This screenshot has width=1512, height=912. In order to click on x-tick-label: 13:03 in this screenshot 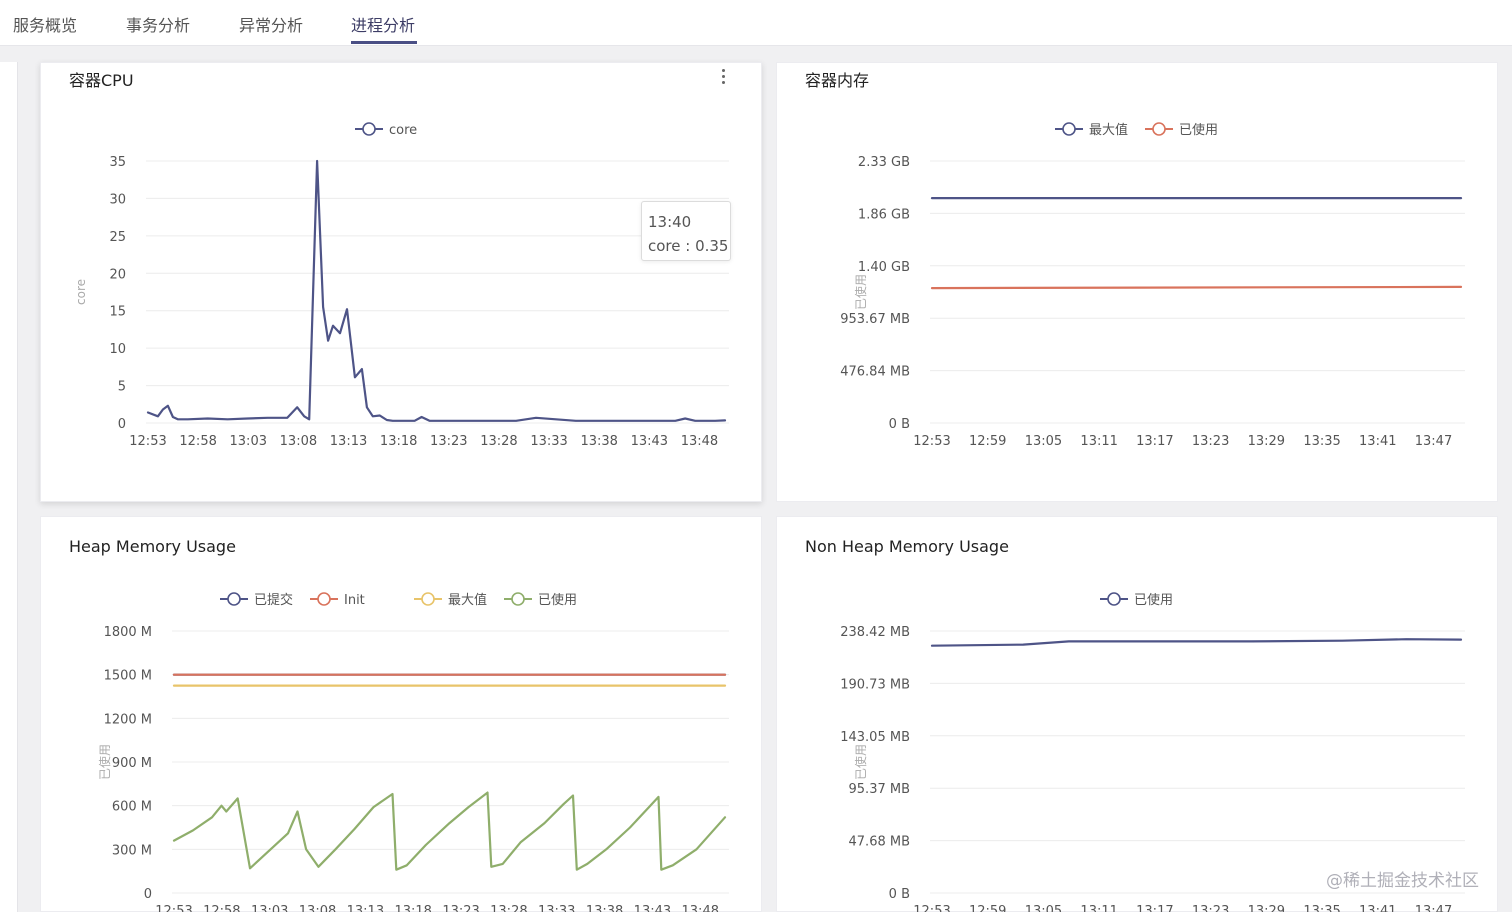, I will do `click(269, 908)`.